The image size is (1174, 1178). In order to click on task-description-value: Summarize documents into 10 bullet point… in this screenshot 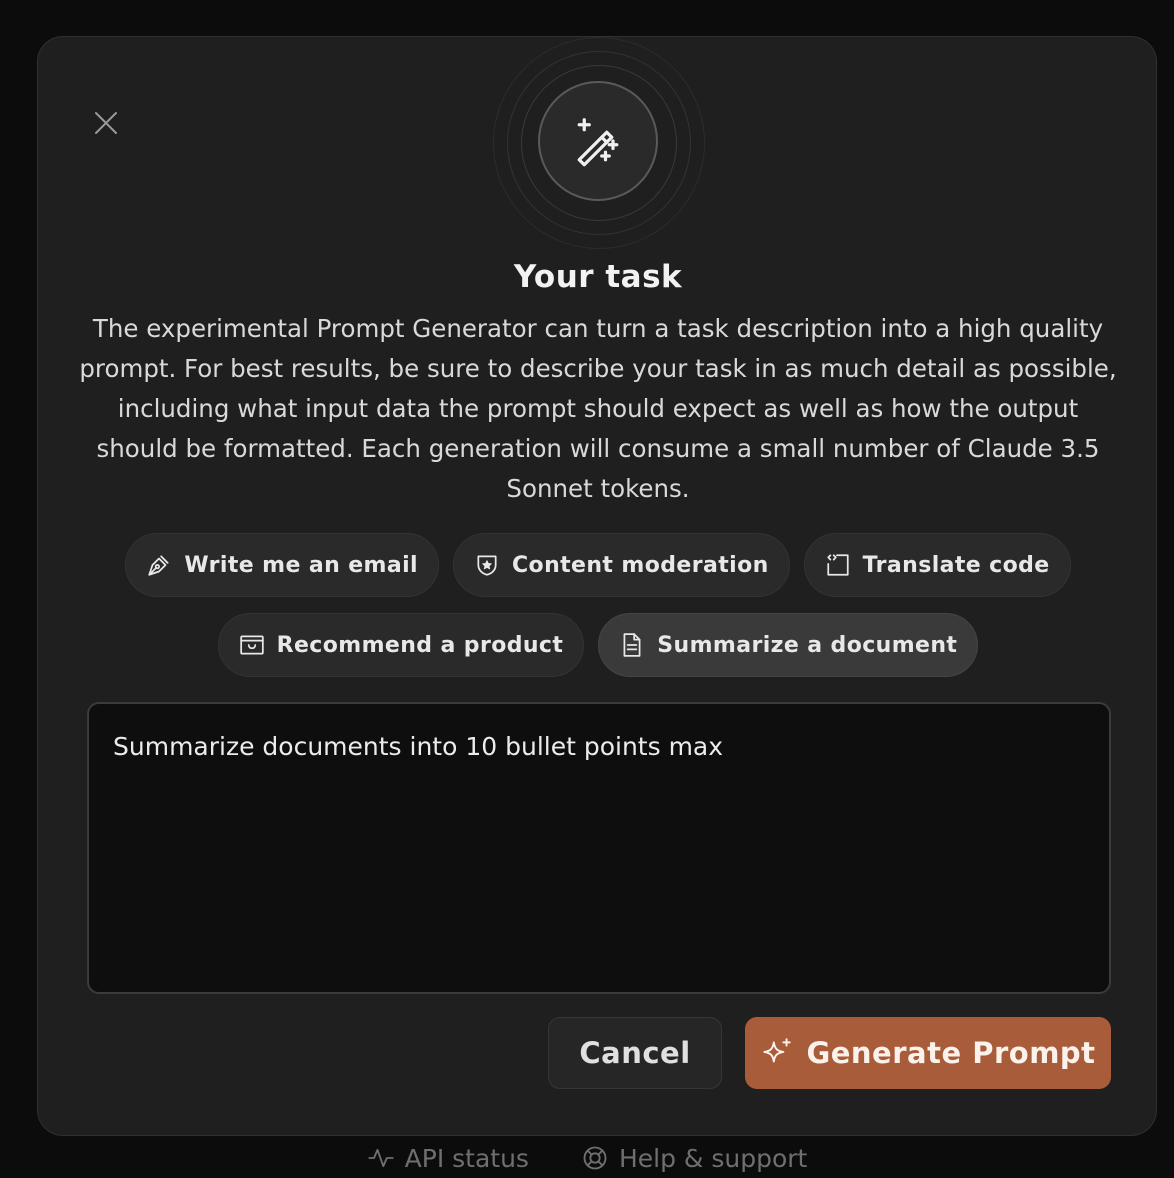, I will do `click(418, 746)`.